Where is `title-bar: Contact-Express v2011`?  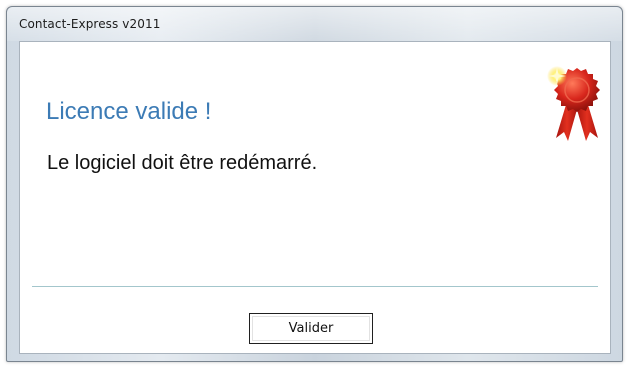 title-bar: Contact-Express v2011 is located at coordinates (314, 24).